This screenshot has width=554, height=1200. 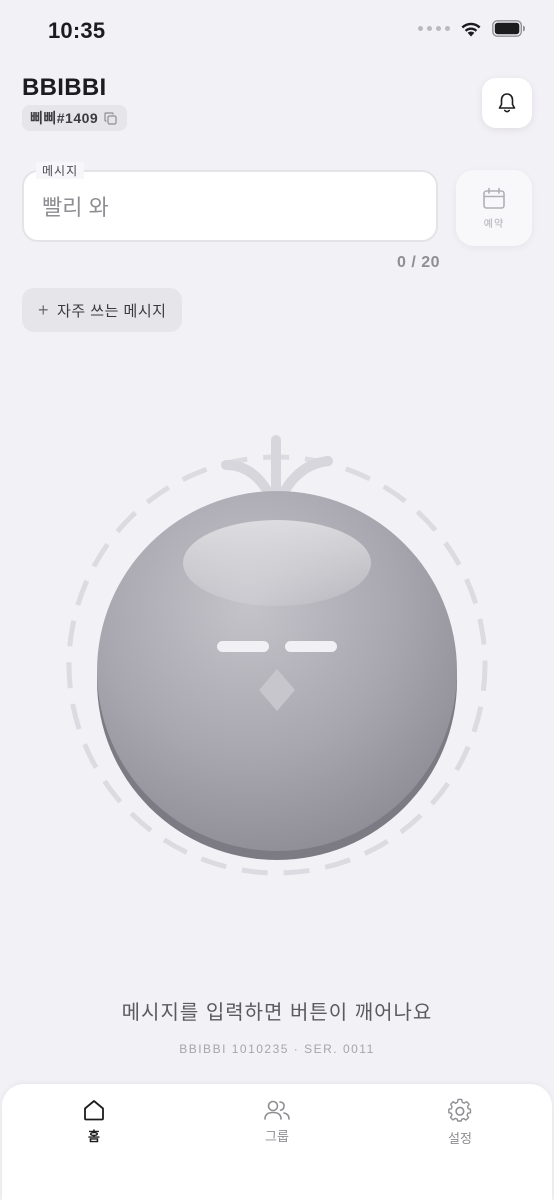 I want to click on user-tag-label: 삐삐#1409, so click(x=64, y=118).